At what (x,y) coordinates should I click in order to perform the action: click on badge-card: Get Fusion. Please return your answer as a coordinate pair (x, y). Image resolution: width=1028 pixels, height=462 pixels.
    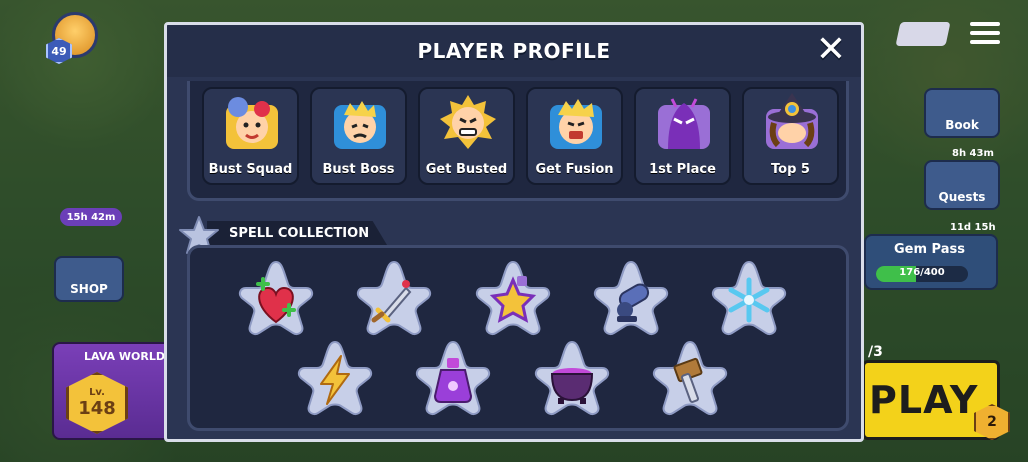
    Looking at the image, I should click on (574, 136).